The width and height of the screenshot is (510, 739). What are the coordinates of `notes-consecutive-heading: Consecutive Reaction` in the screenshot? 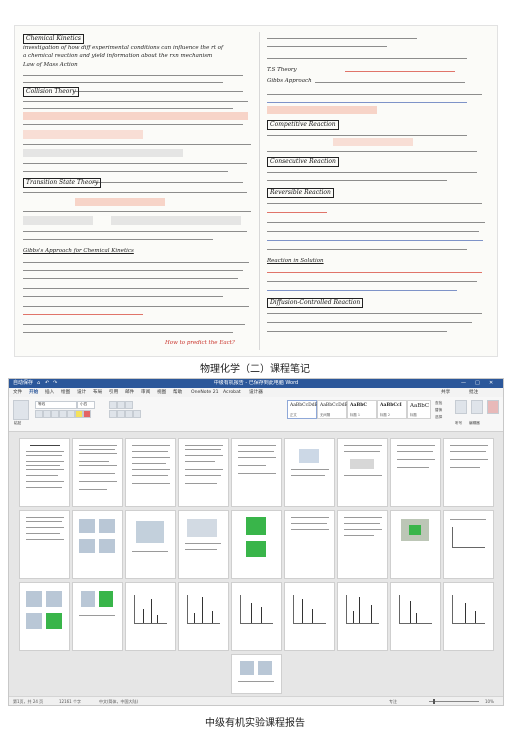 It's located at (303, 162).